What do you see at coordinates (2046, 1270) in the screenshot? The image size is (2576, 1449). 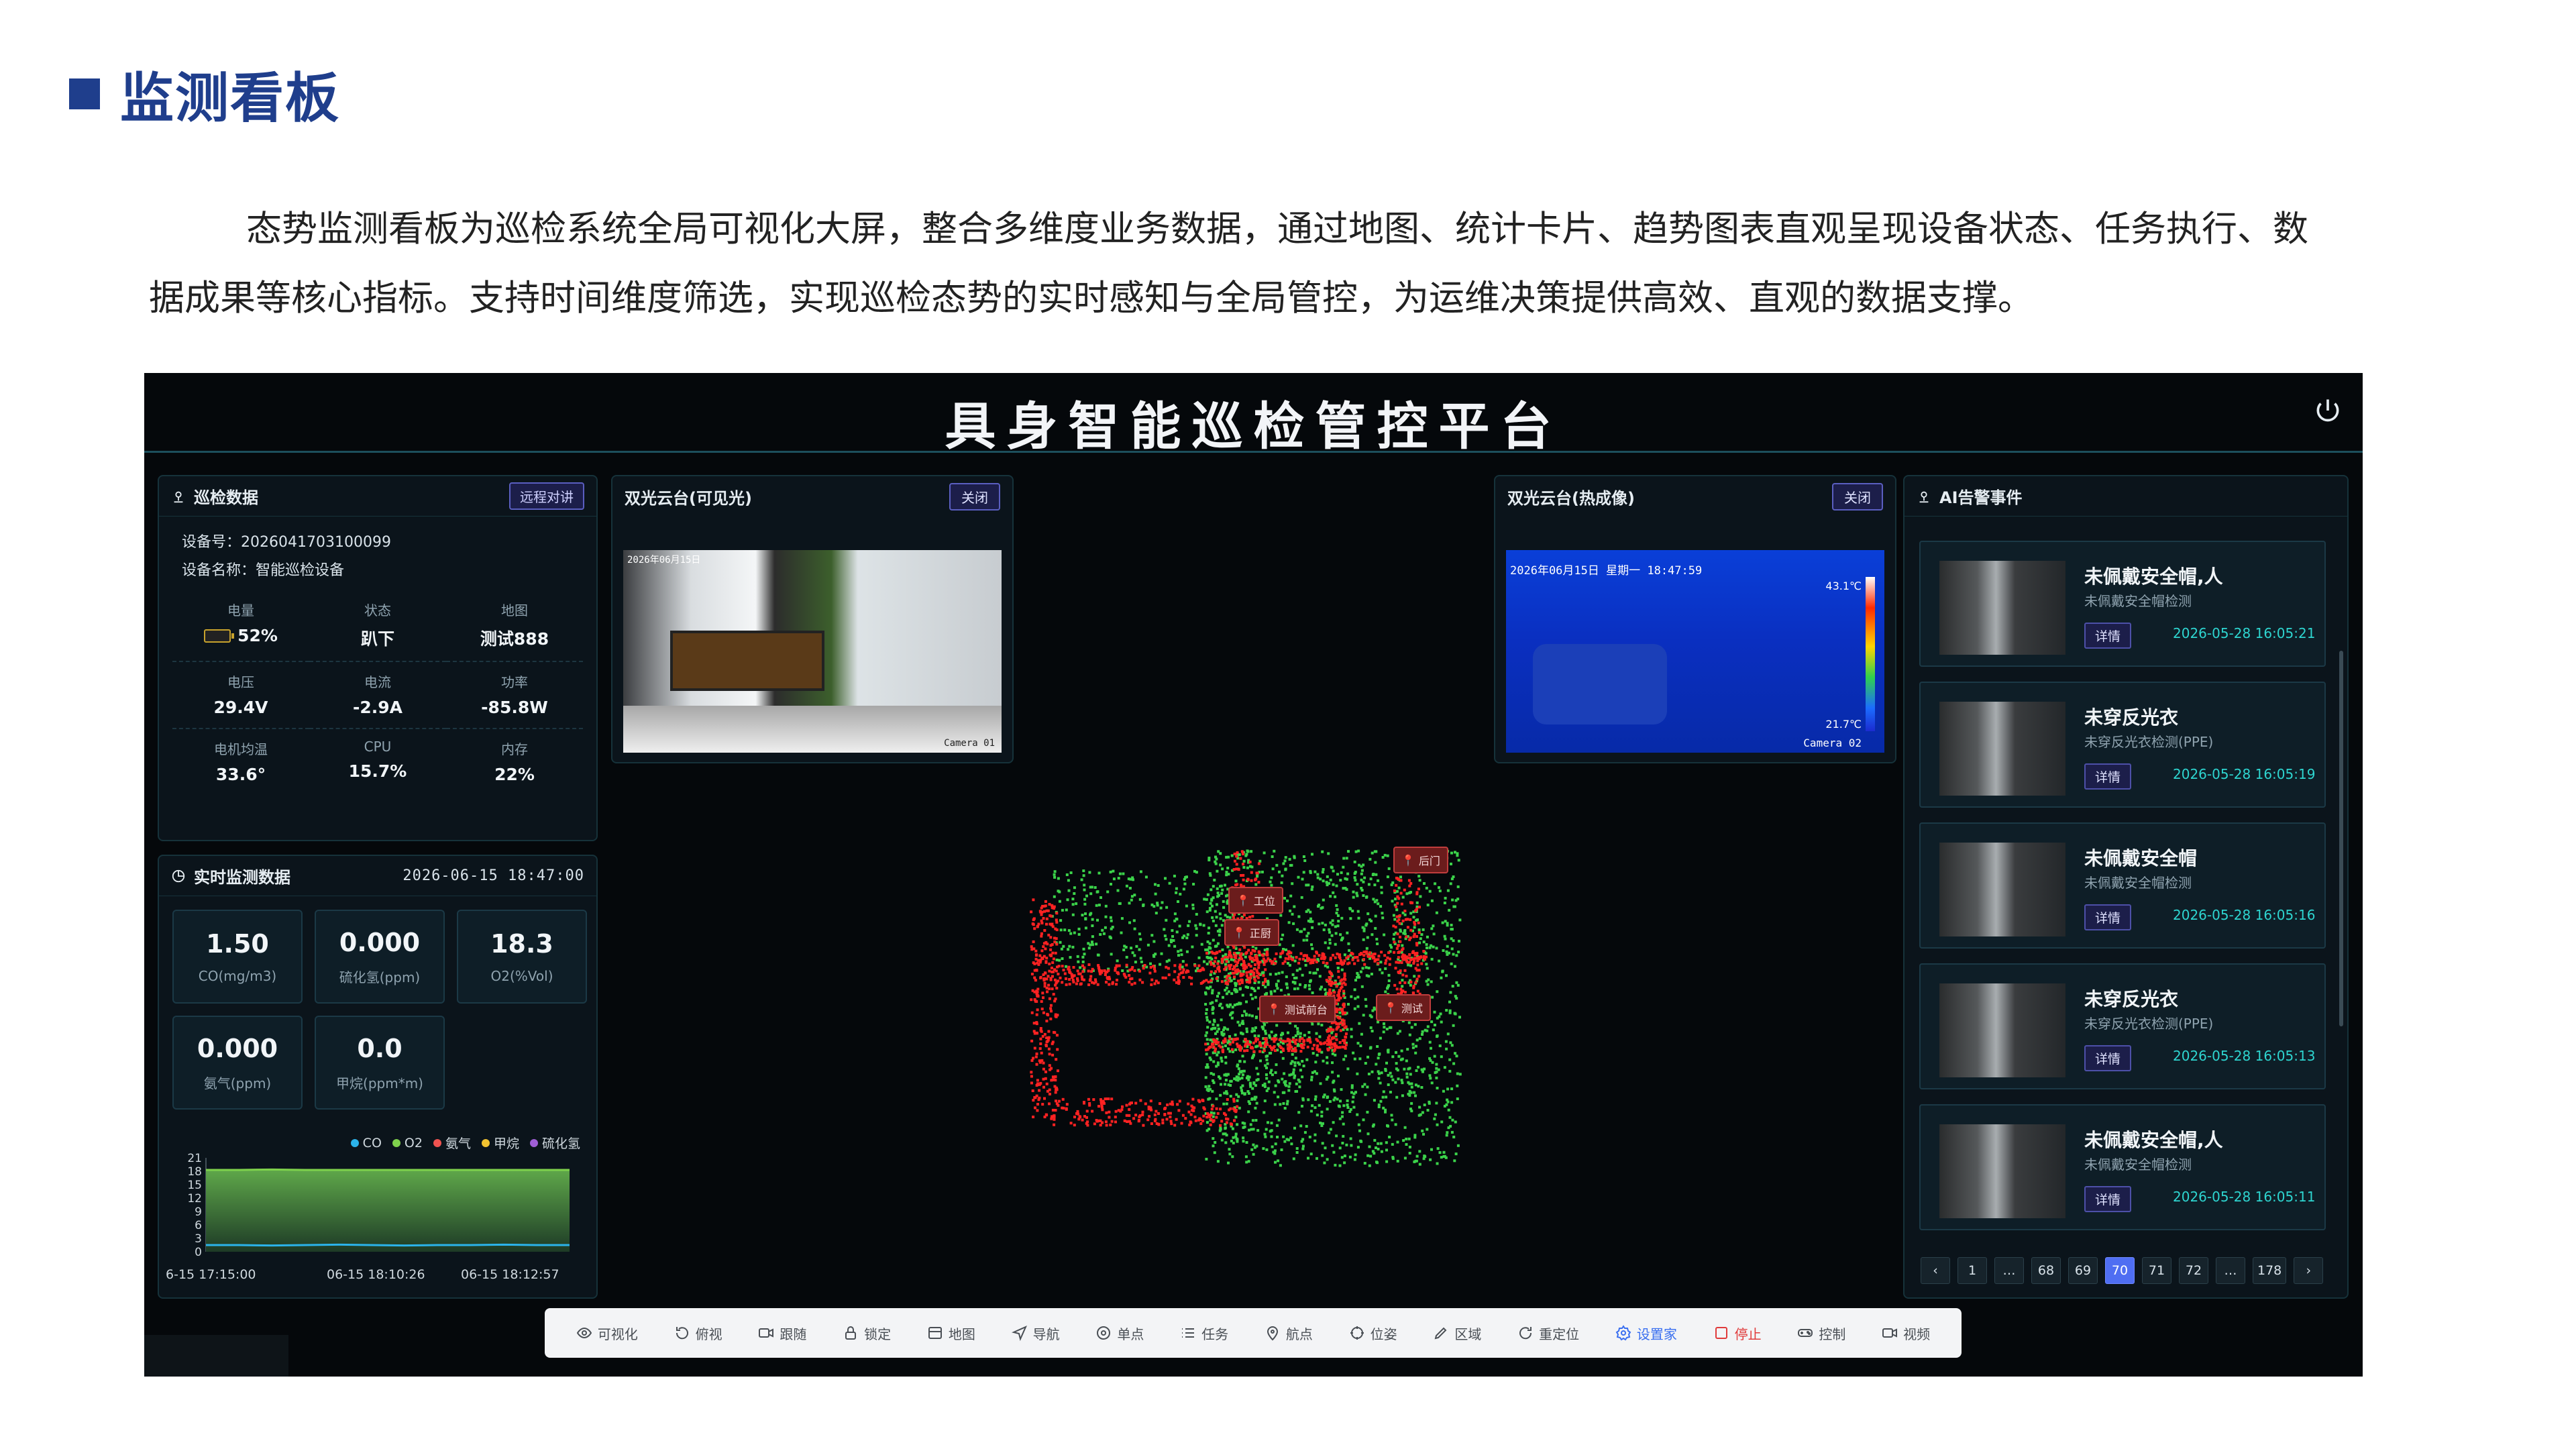 I see `page-button: 68` at bounding box center [2046, 1270].